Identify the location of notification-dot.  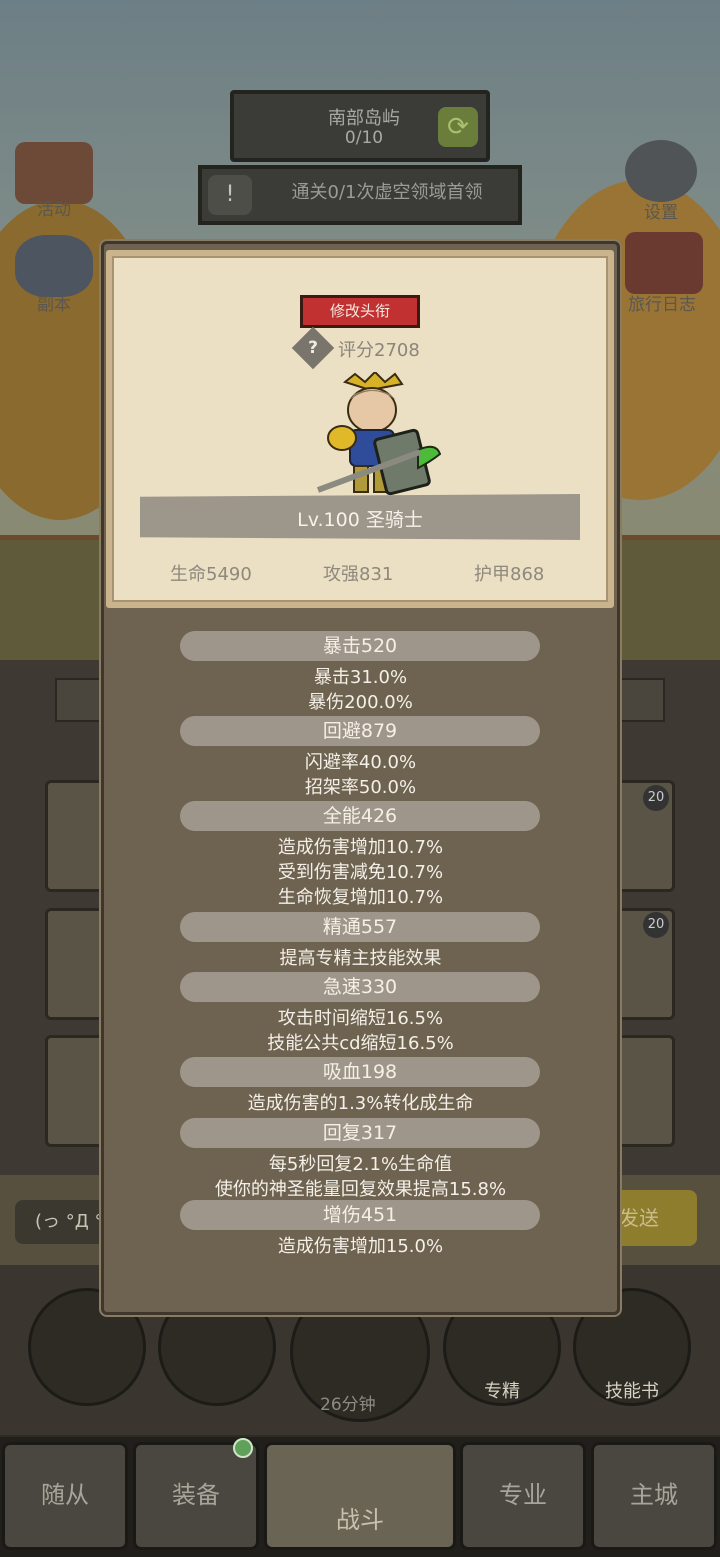
(243, 1448).